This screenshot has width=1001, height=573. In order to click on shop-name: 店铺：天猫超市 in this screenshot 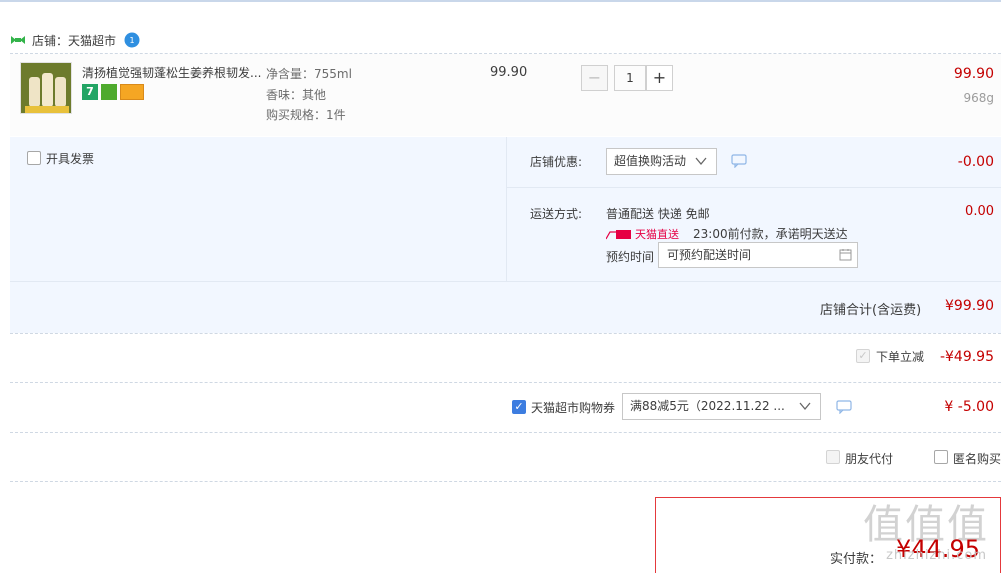, I will do `click(74, 40)`.